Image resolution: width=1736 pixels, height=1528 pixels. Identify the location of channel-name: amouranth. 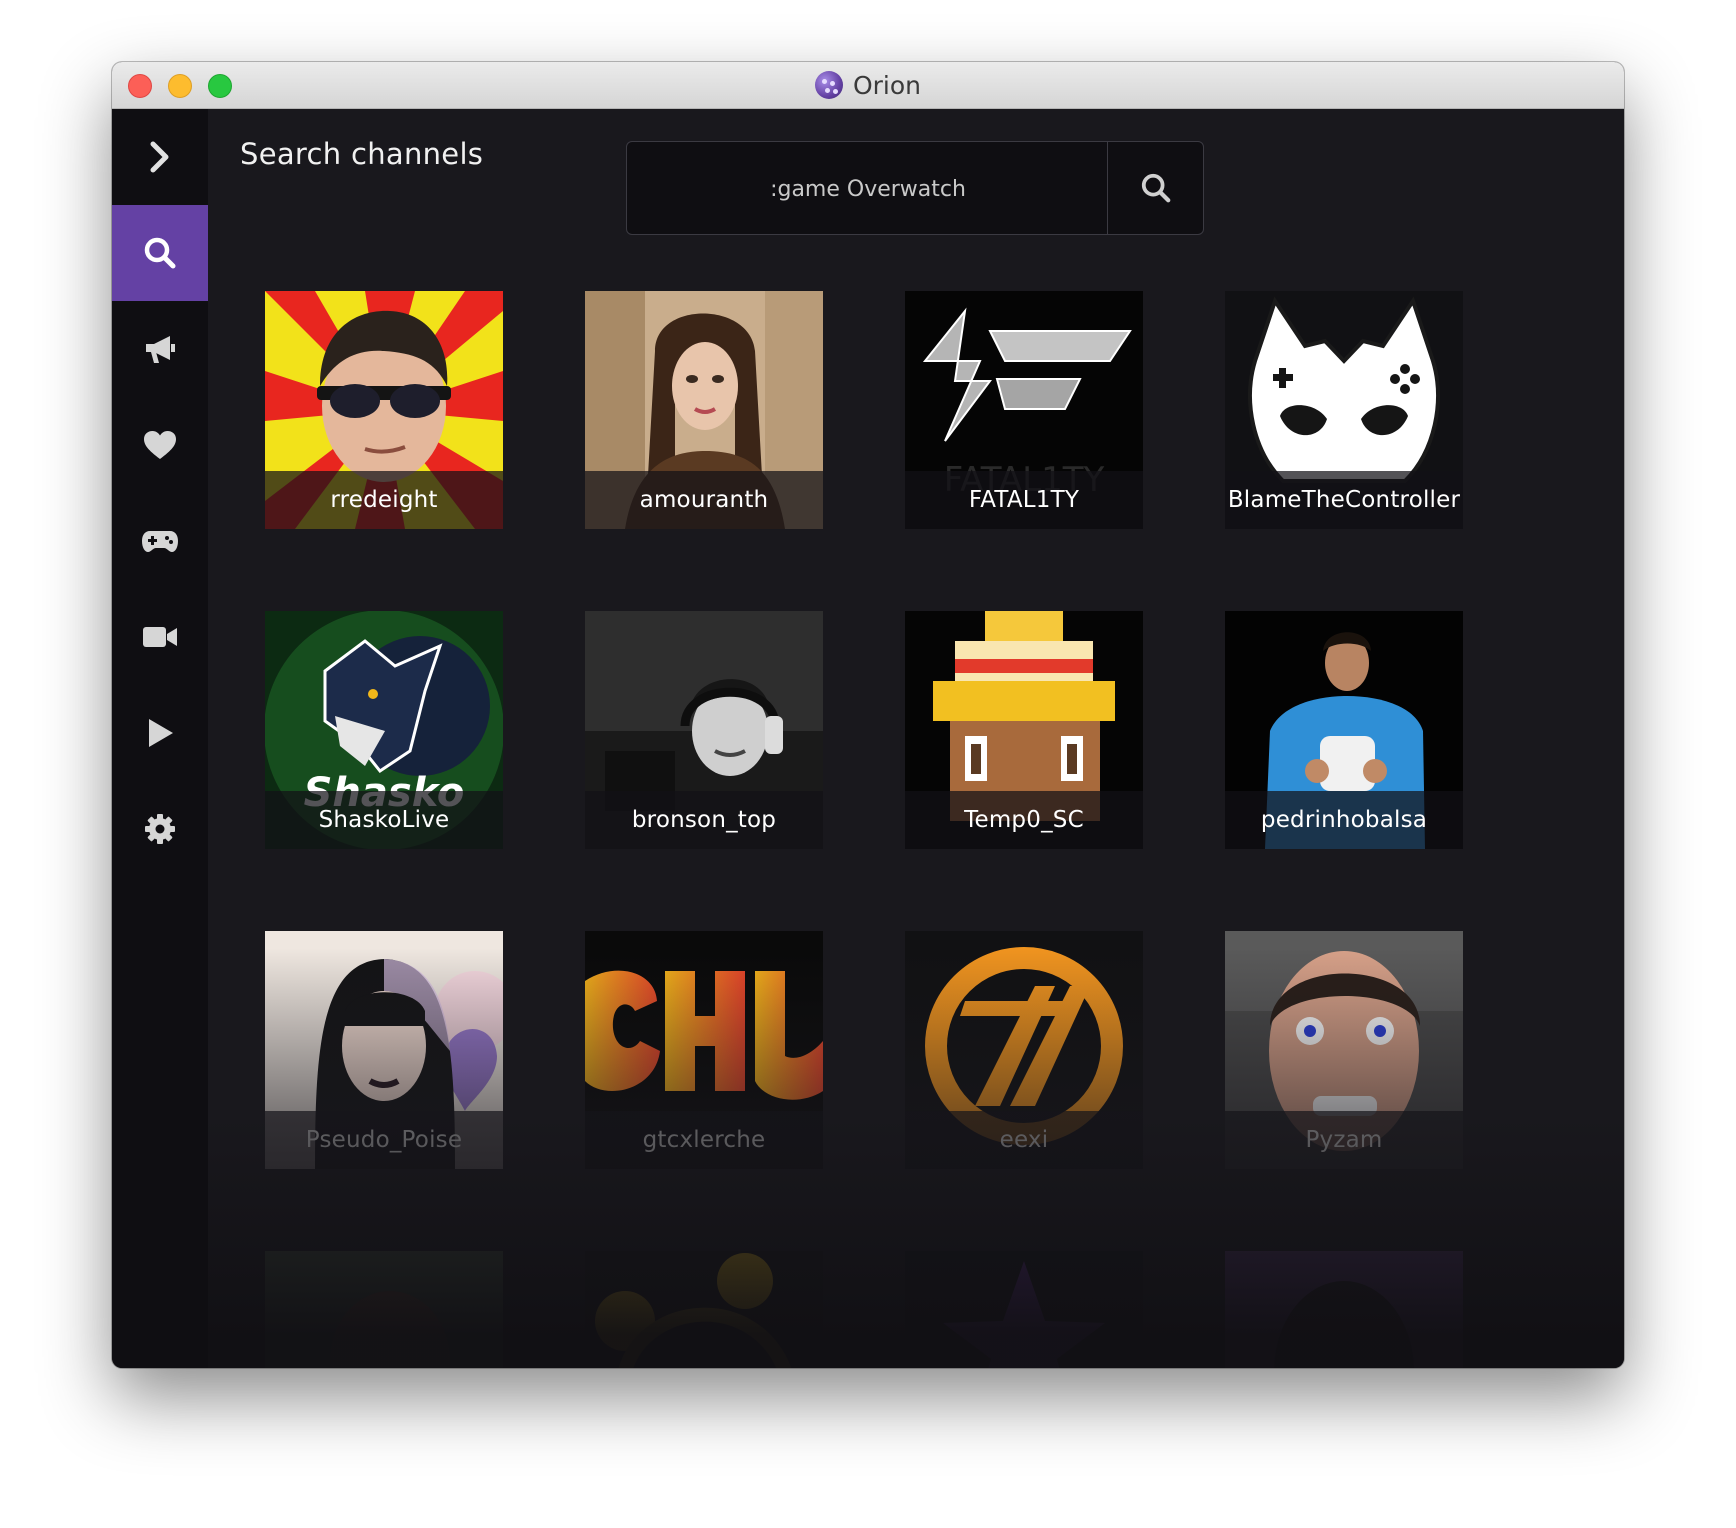
(704, 500).